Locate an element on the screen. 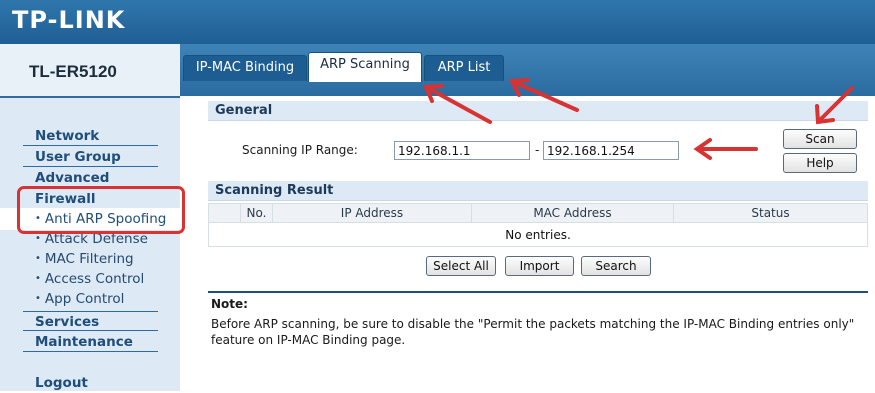 The width and height of the screenshot is (875, 393). arrow-to-scan-button-icon is located at coordinates (834, 105).